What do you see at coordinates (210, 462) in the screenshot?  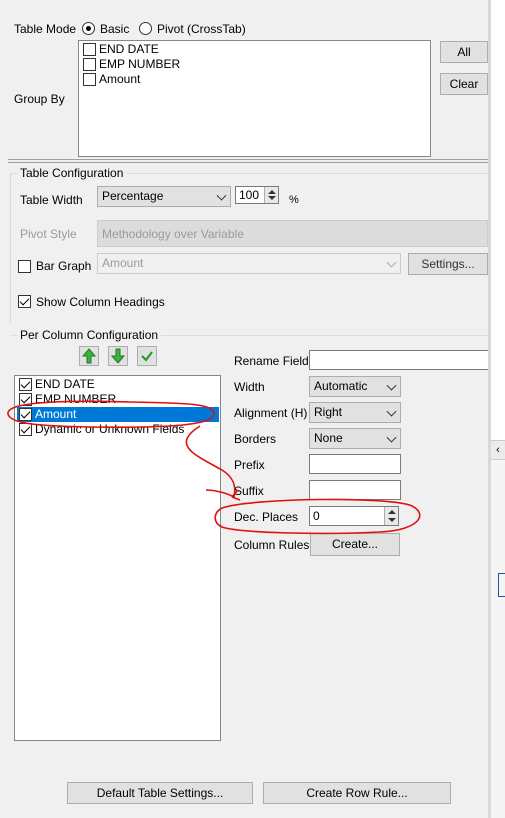 I see `annotation-arrow` at bounding box center [210, 462].